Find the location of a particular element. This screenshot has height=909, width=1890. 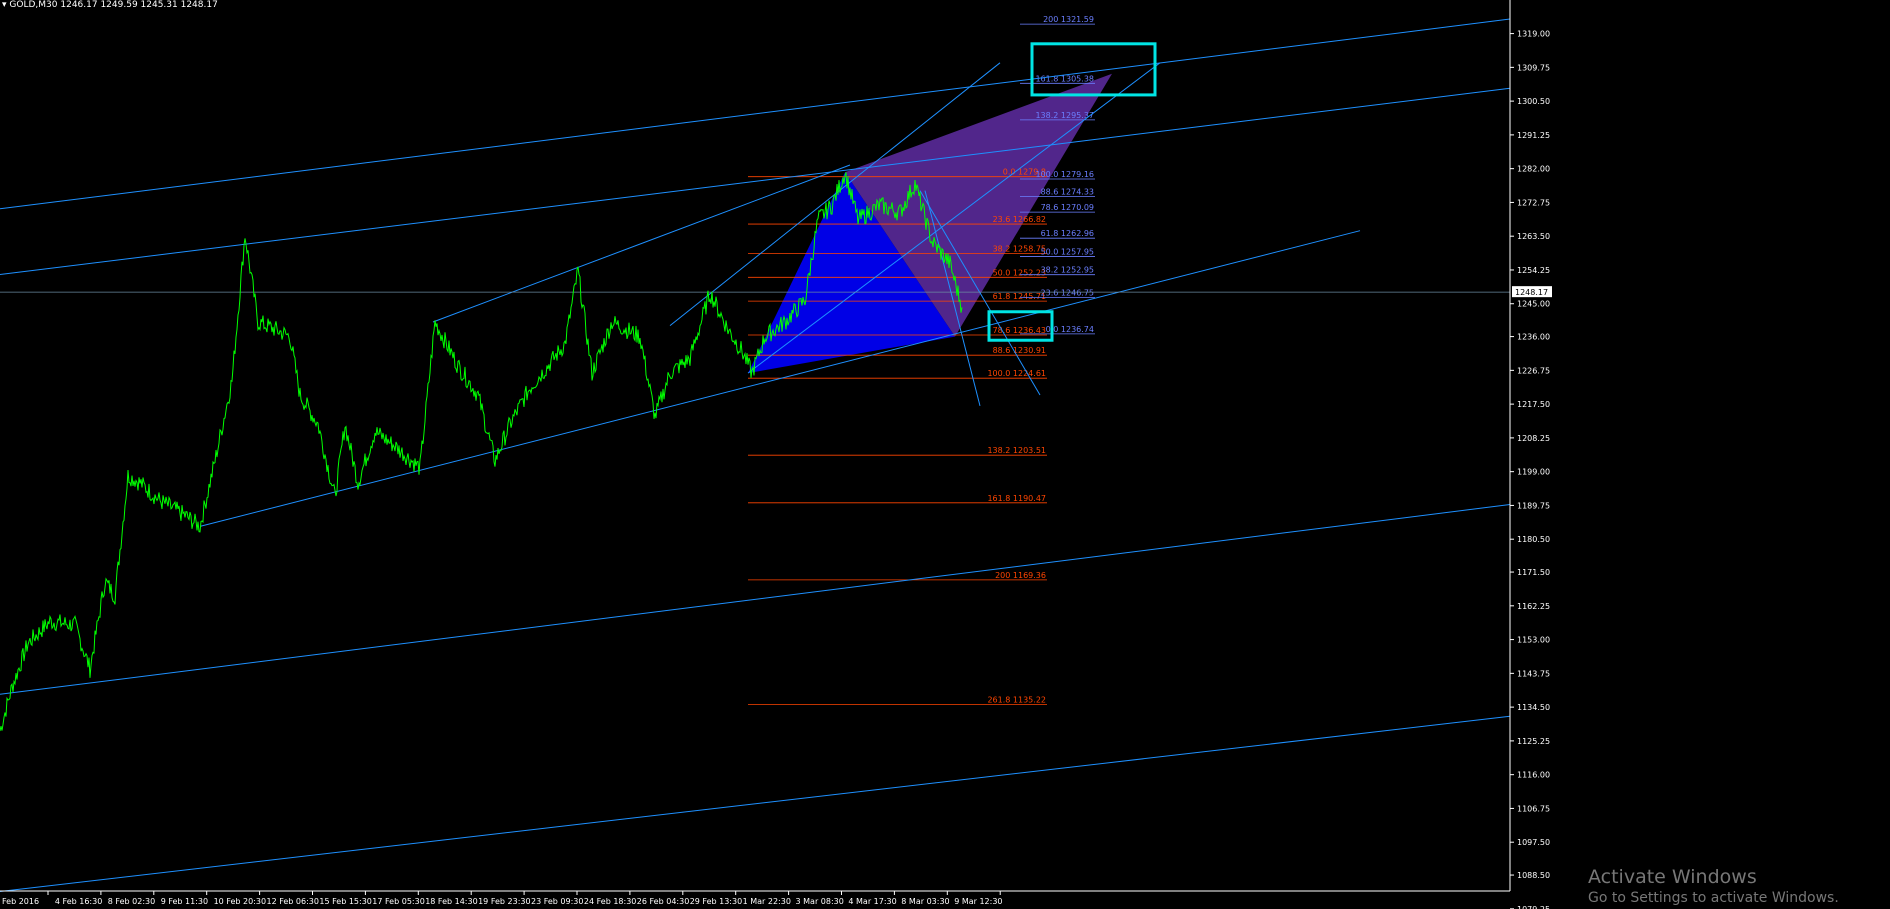

fib-down-label: 200 1169.36 is located at coordinates (1020, 575).